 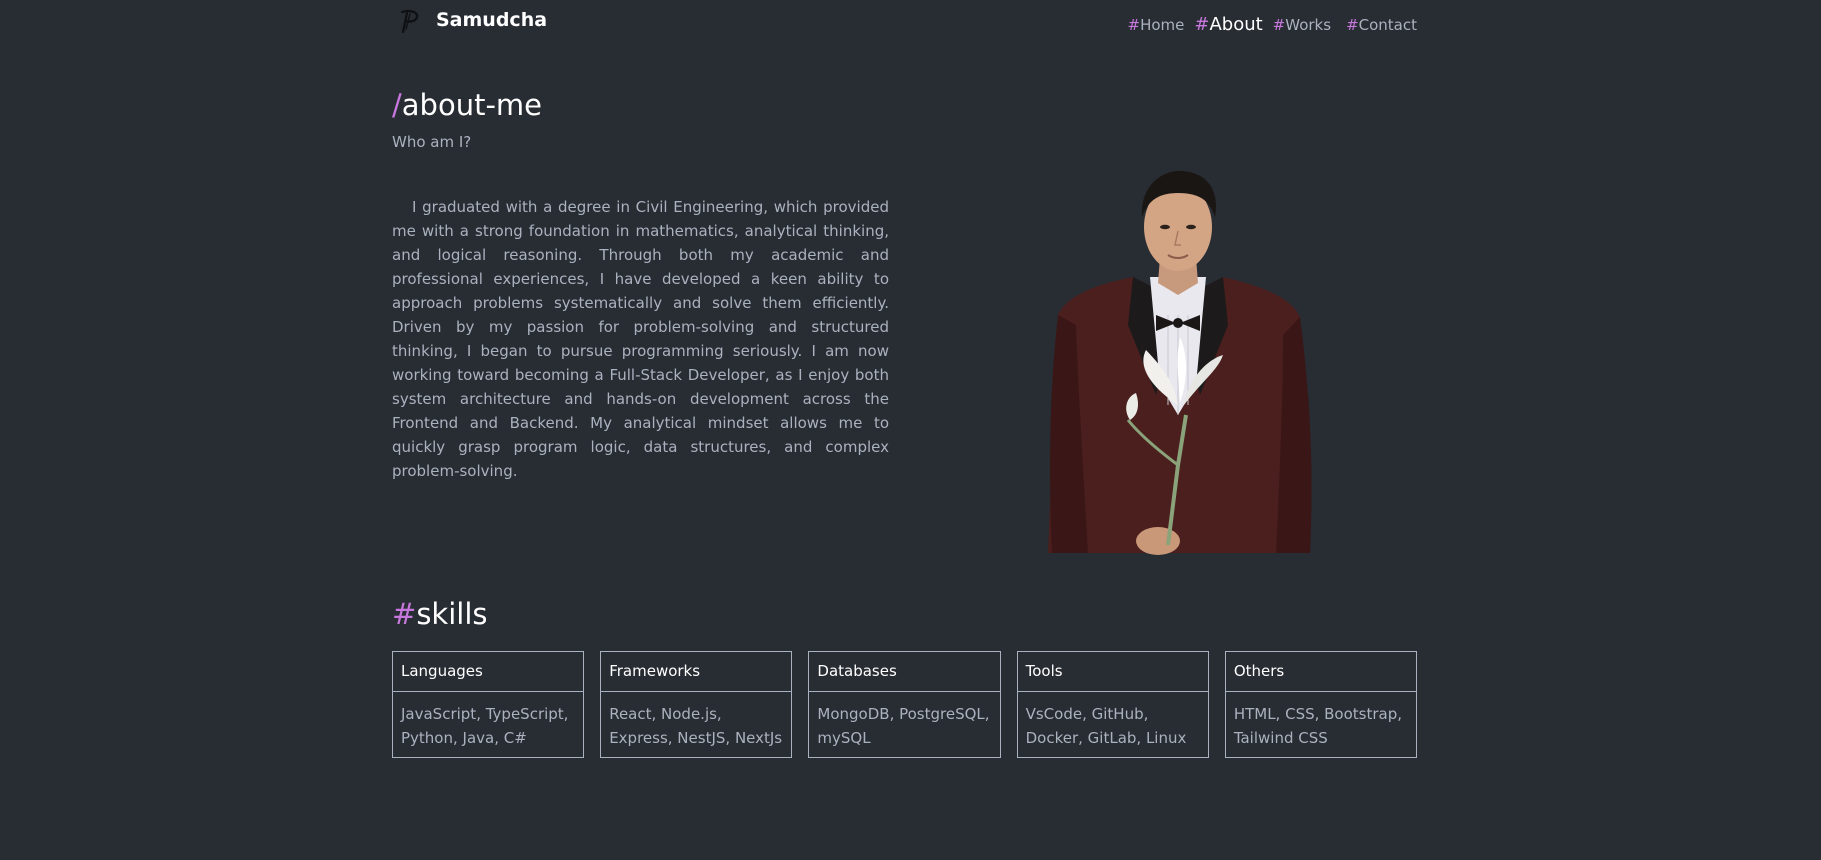 What do you see at coordinates (1387, 25) in the screenshot?
I see `nav-contact-label: Contact` at bounding box center [1387, 25].